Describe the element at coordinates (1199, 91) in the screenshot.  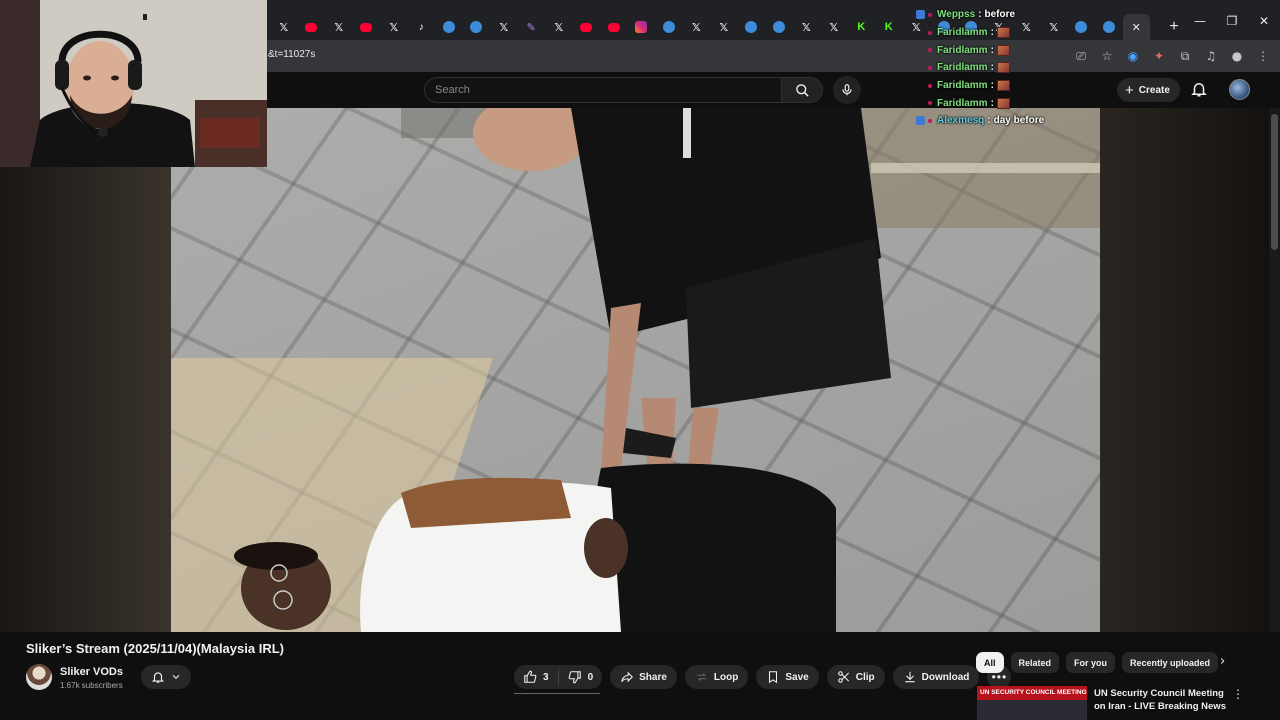
I see `notifications-button` at that location.